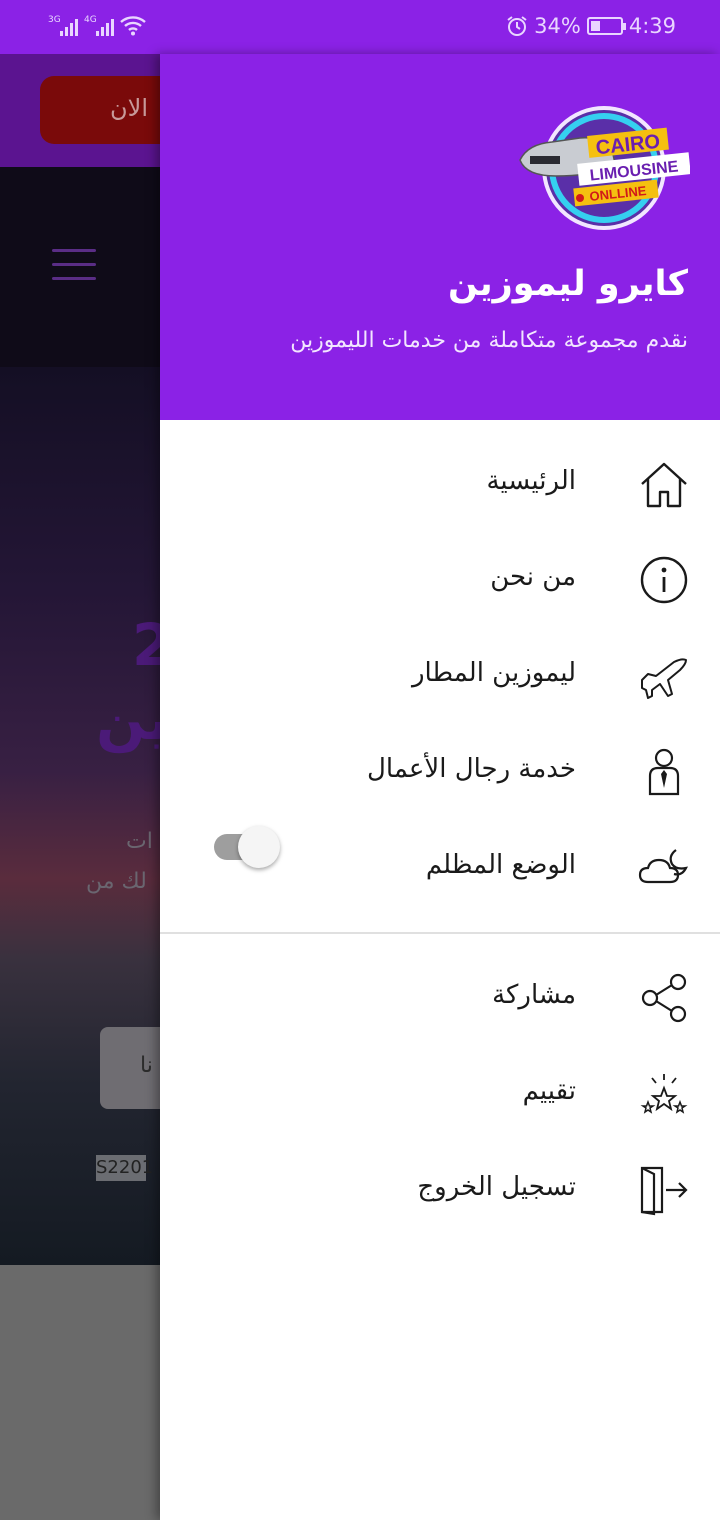  I want to click on background-cta-button: الان, so click(100, 110).